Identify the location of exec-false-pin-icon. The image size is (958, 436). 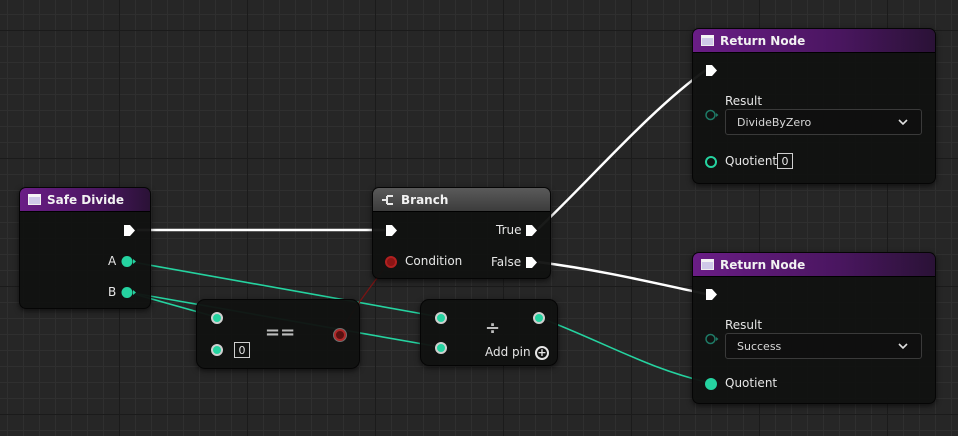
(531, 262).